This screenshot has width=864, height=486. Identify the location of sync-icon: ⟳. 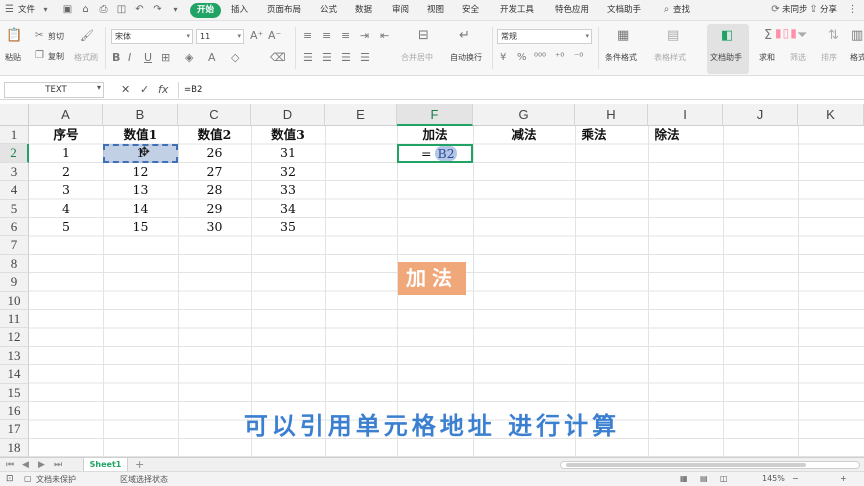
(775, 9).